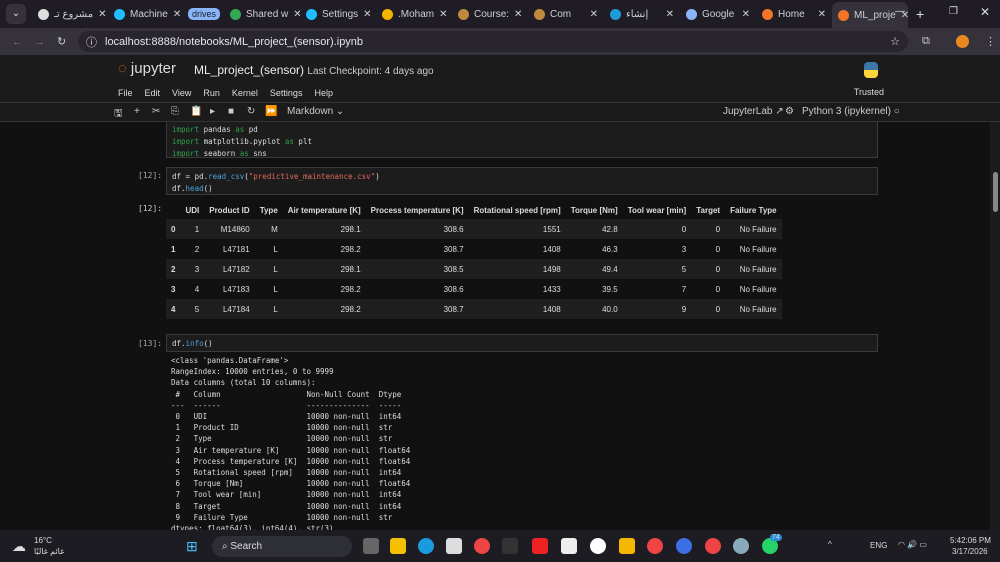 Image resolution: width=1000 pixels, height=562 pixels. I want to click on terminal-icon, so click(510, 546).